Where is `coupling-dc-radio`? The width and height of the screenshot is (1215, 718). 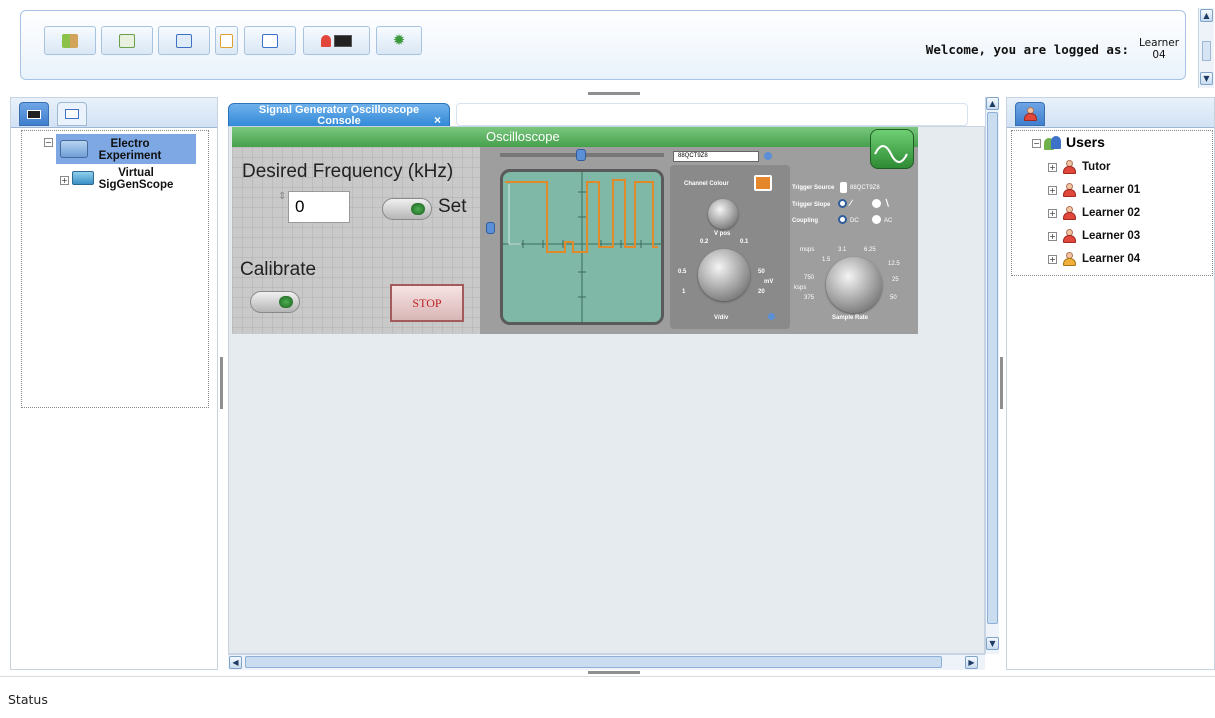
coupling-dc-radio is located at coordinates (842, 219).